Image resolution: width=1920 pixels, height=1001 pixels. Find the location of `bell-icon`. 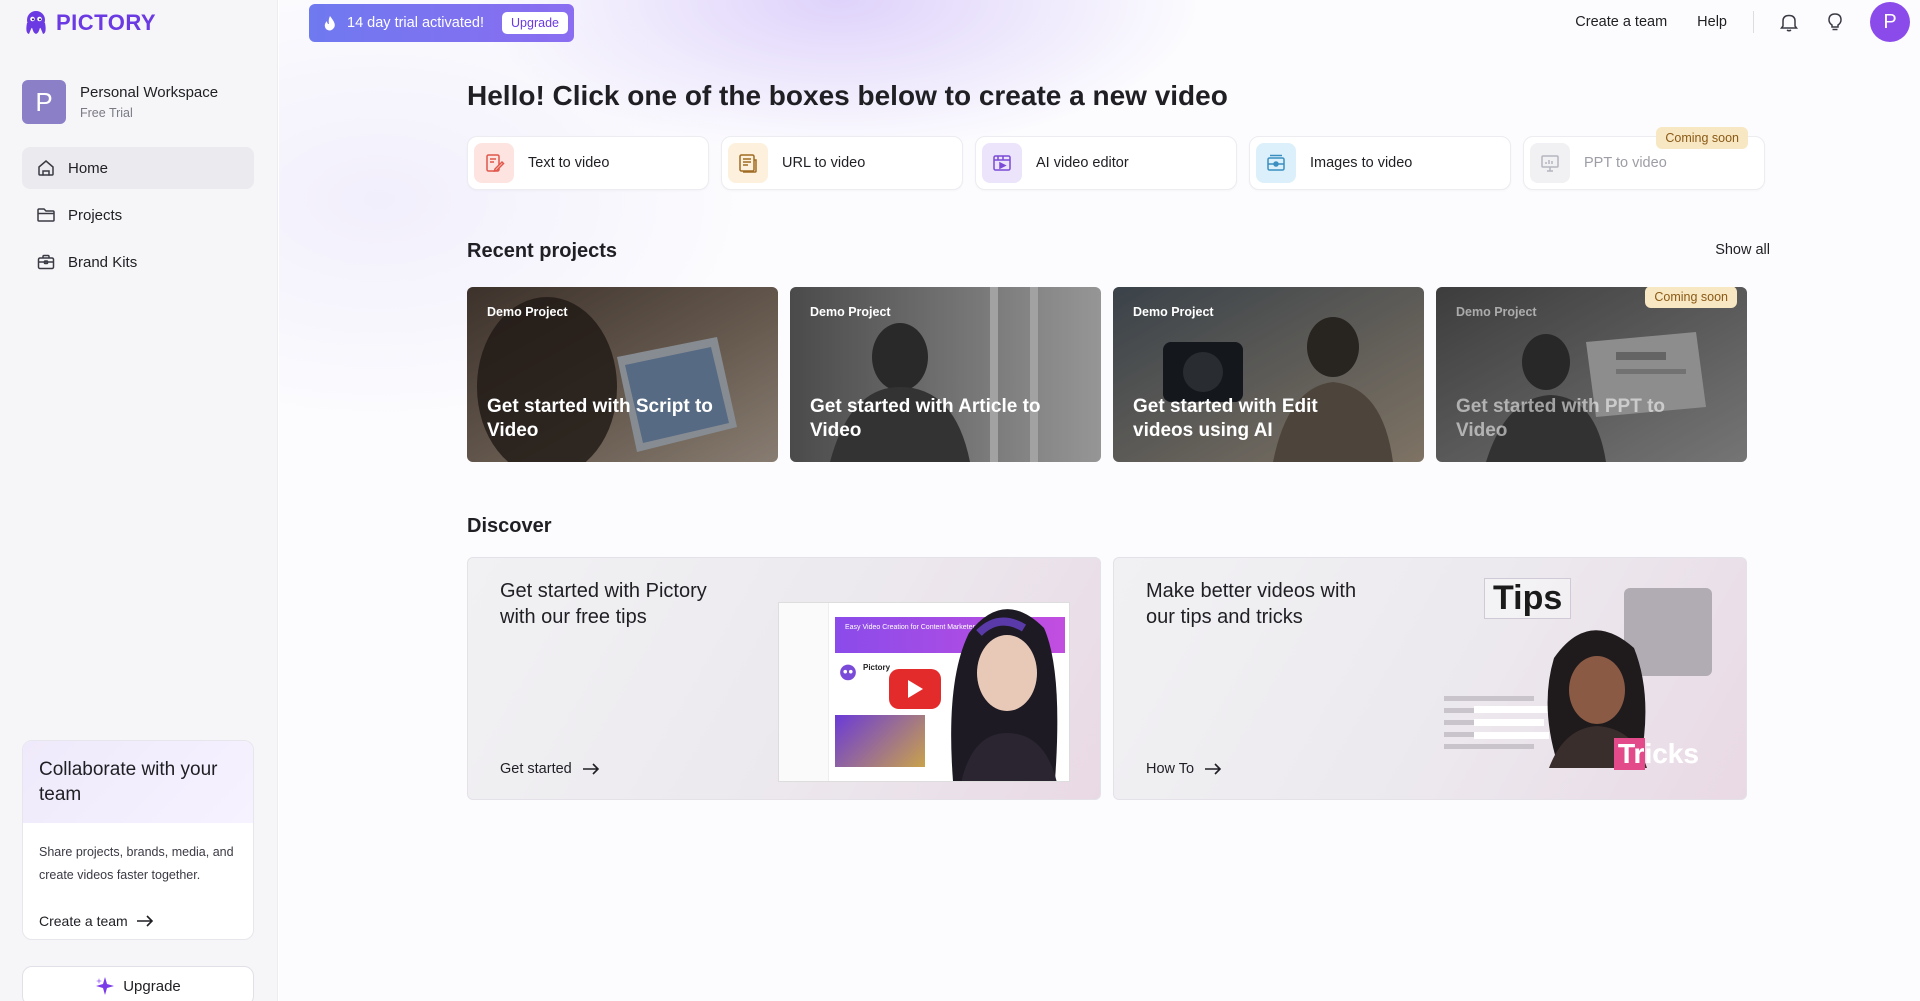

bell-icon is located at coordinates (1789, 22).